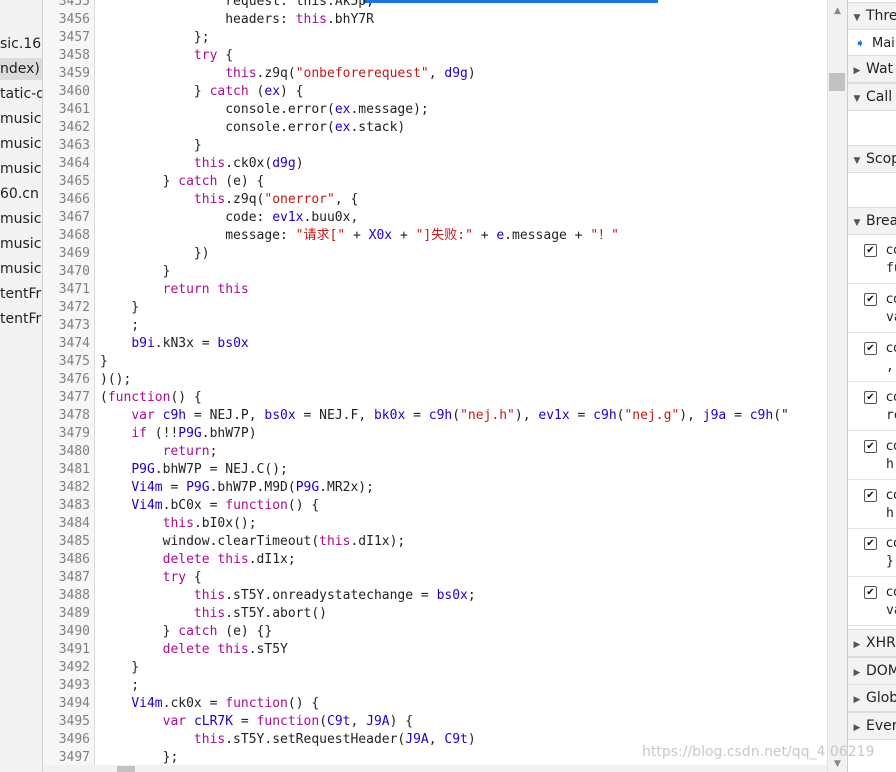 The image size is (896, 772). Describe the element at coordinates (435, 768) in the screenshot. I see `horizontal-scrollbar` at that location.